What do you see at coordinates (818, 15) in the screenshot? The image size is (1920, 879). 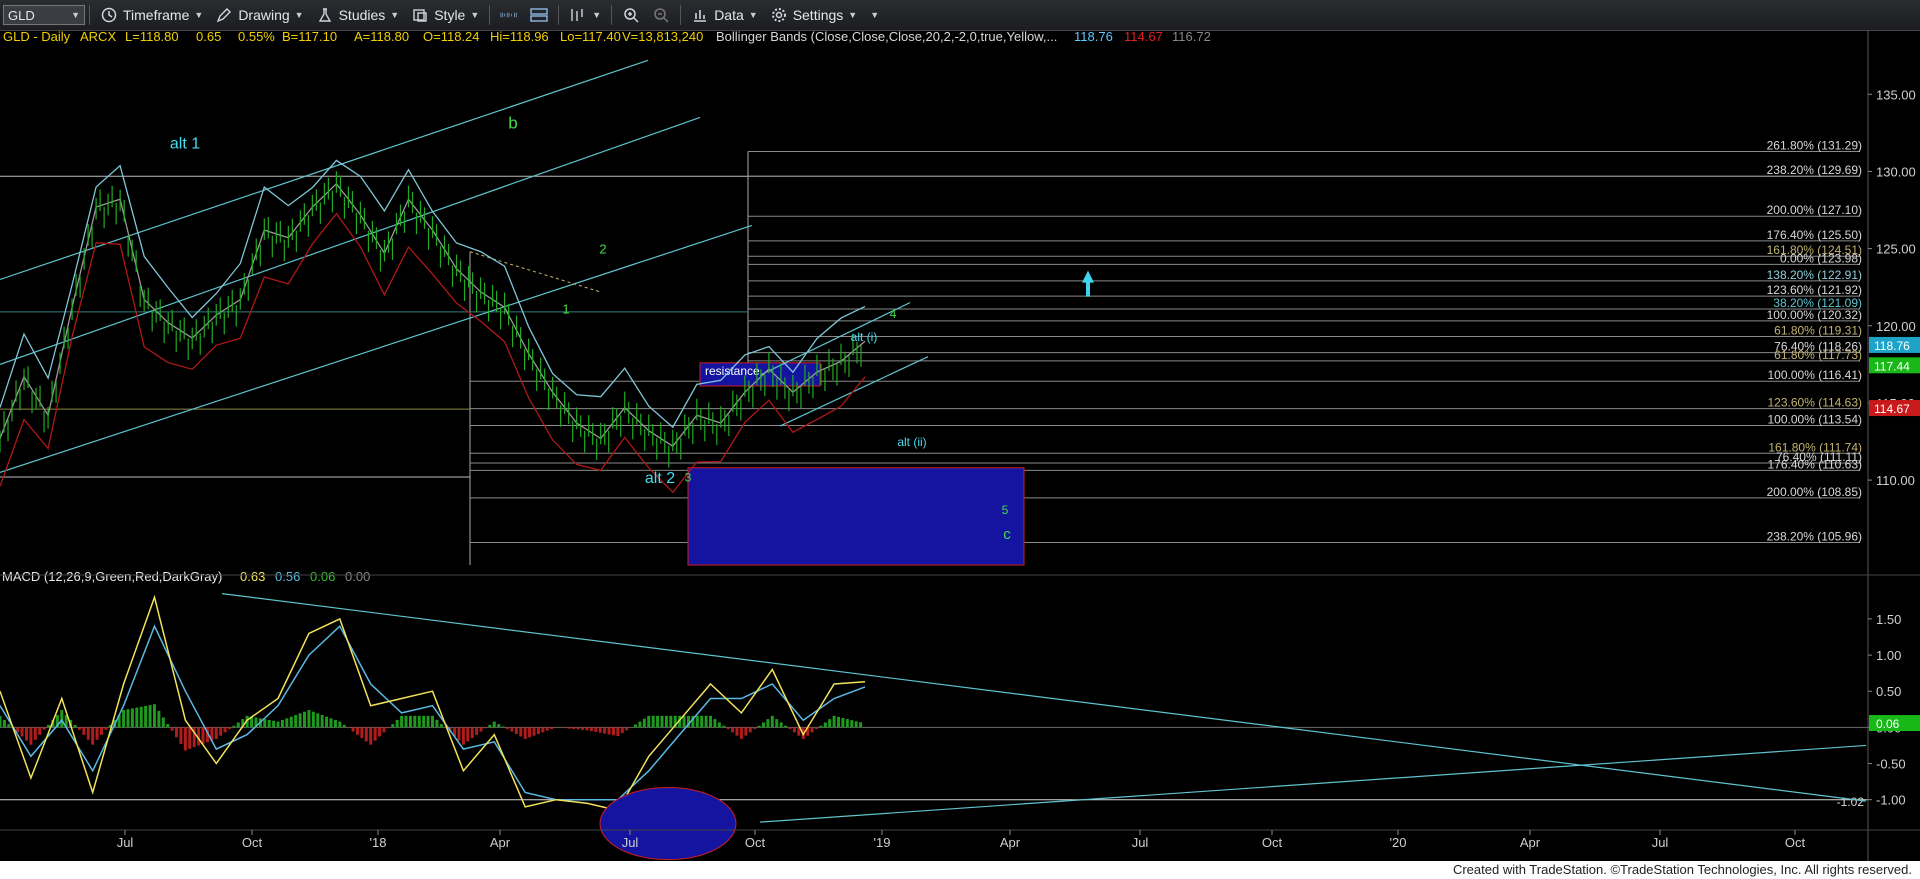 I see `settings-label: Settings` at bounding box center [818, 15].